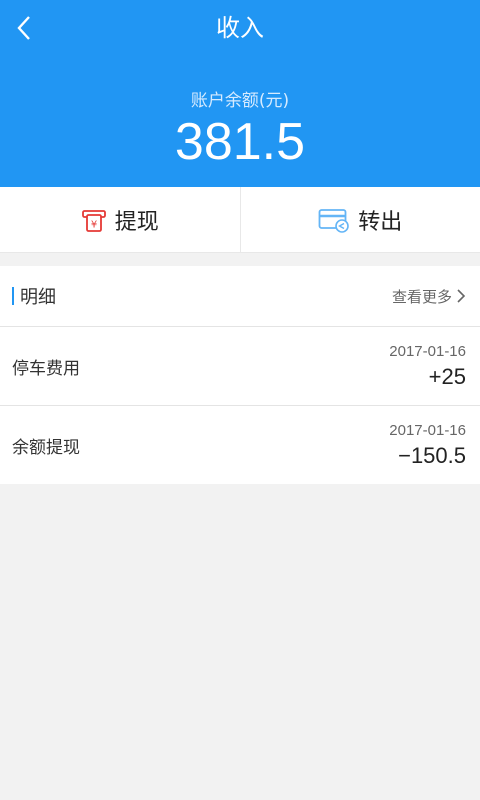 The width and height of the screenshot is (480, 800). Describe the element at coordinates (240, 142) in the screenshot. I see `balance-value: 381.5` at that location.